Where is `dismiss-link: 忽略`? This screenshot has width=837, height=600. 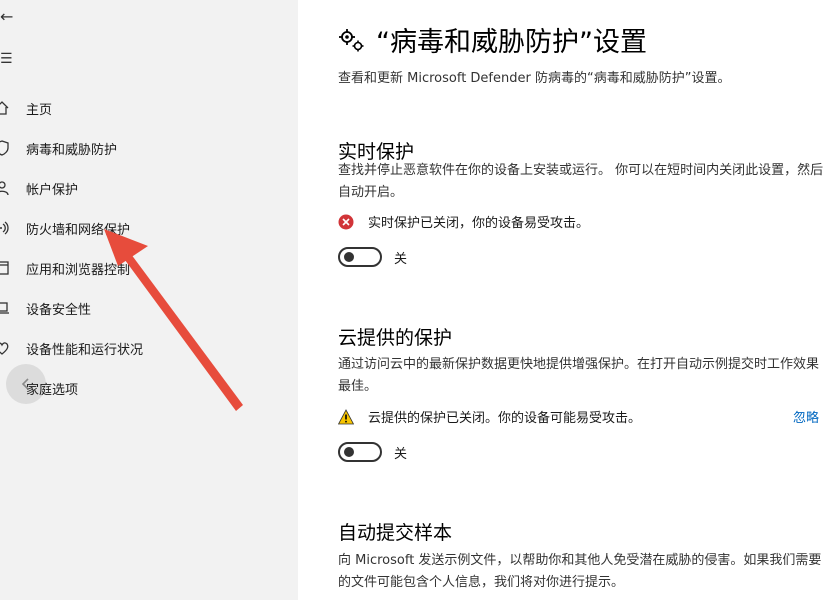 dismiss-link: 忽略 is located at coordinates (806, 416).